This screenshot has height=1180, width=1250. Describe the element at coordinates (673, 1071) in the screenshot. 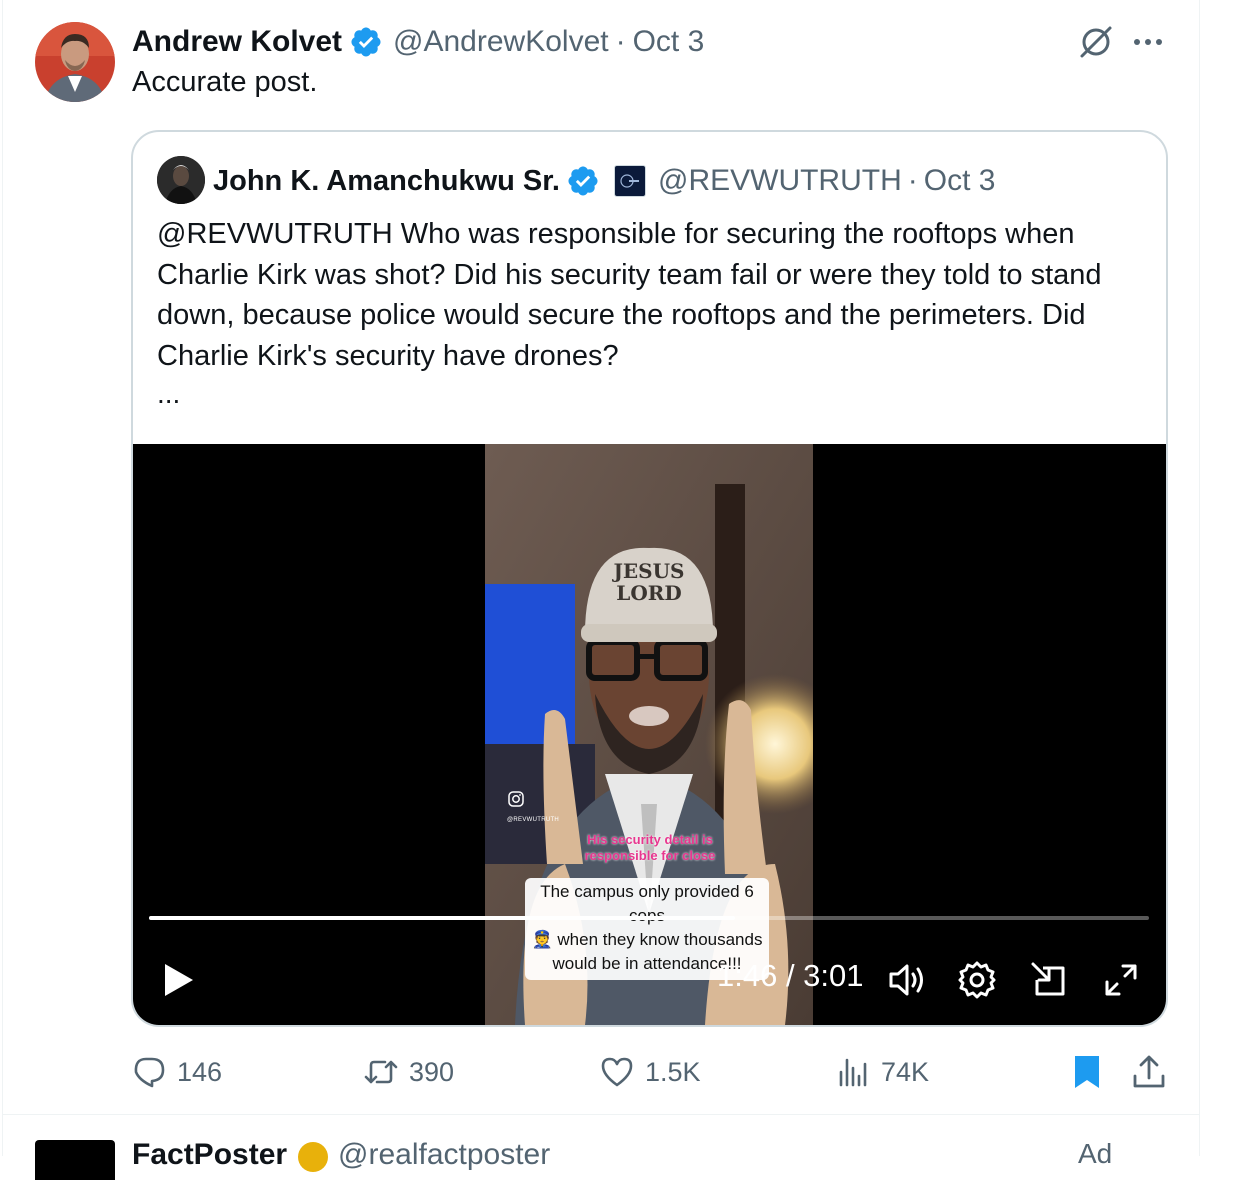

I see `like-count: 1.5K` at that location.